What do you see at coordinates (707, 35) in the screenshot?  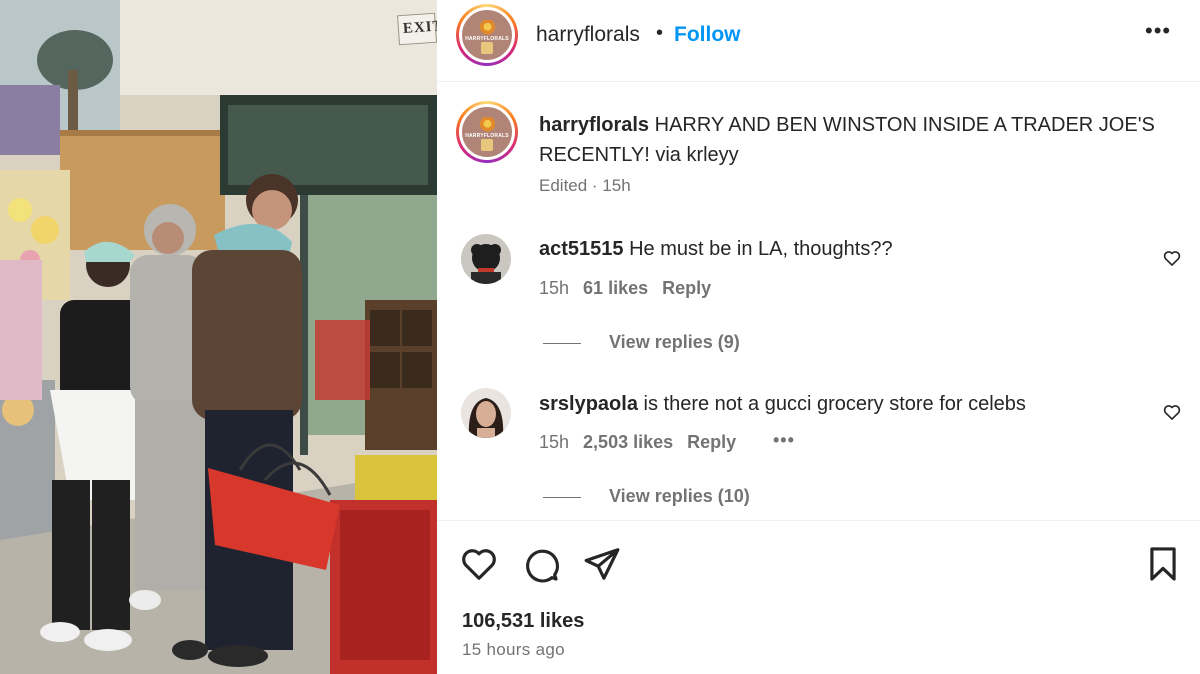 I see `follow-button: Follow` at bounding box center [707, 35].